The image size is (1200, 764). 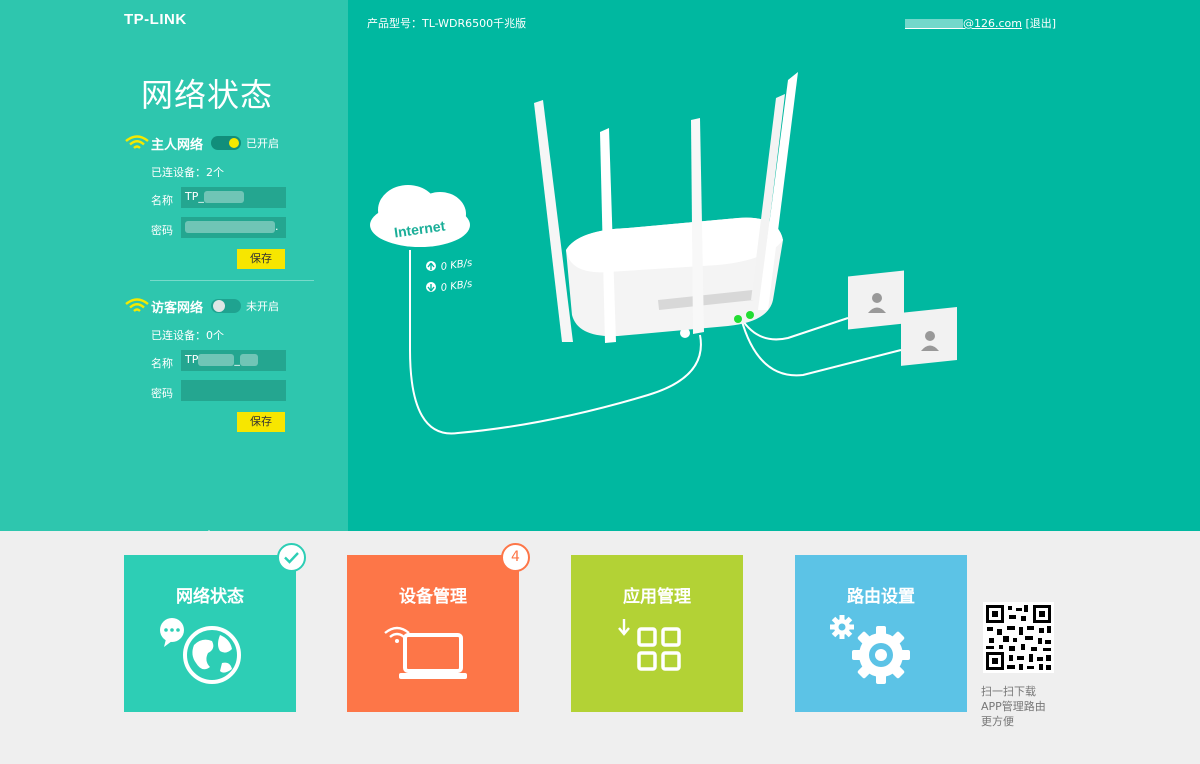 I want to click on host-save-button: 保存, so click(x=261, y=259).